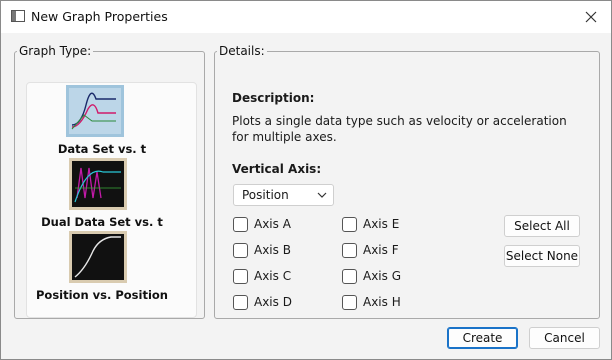  Describe the element at coordinates (273, 276) in the screenshot. I see `checkbox-label: Axis C` at that location.